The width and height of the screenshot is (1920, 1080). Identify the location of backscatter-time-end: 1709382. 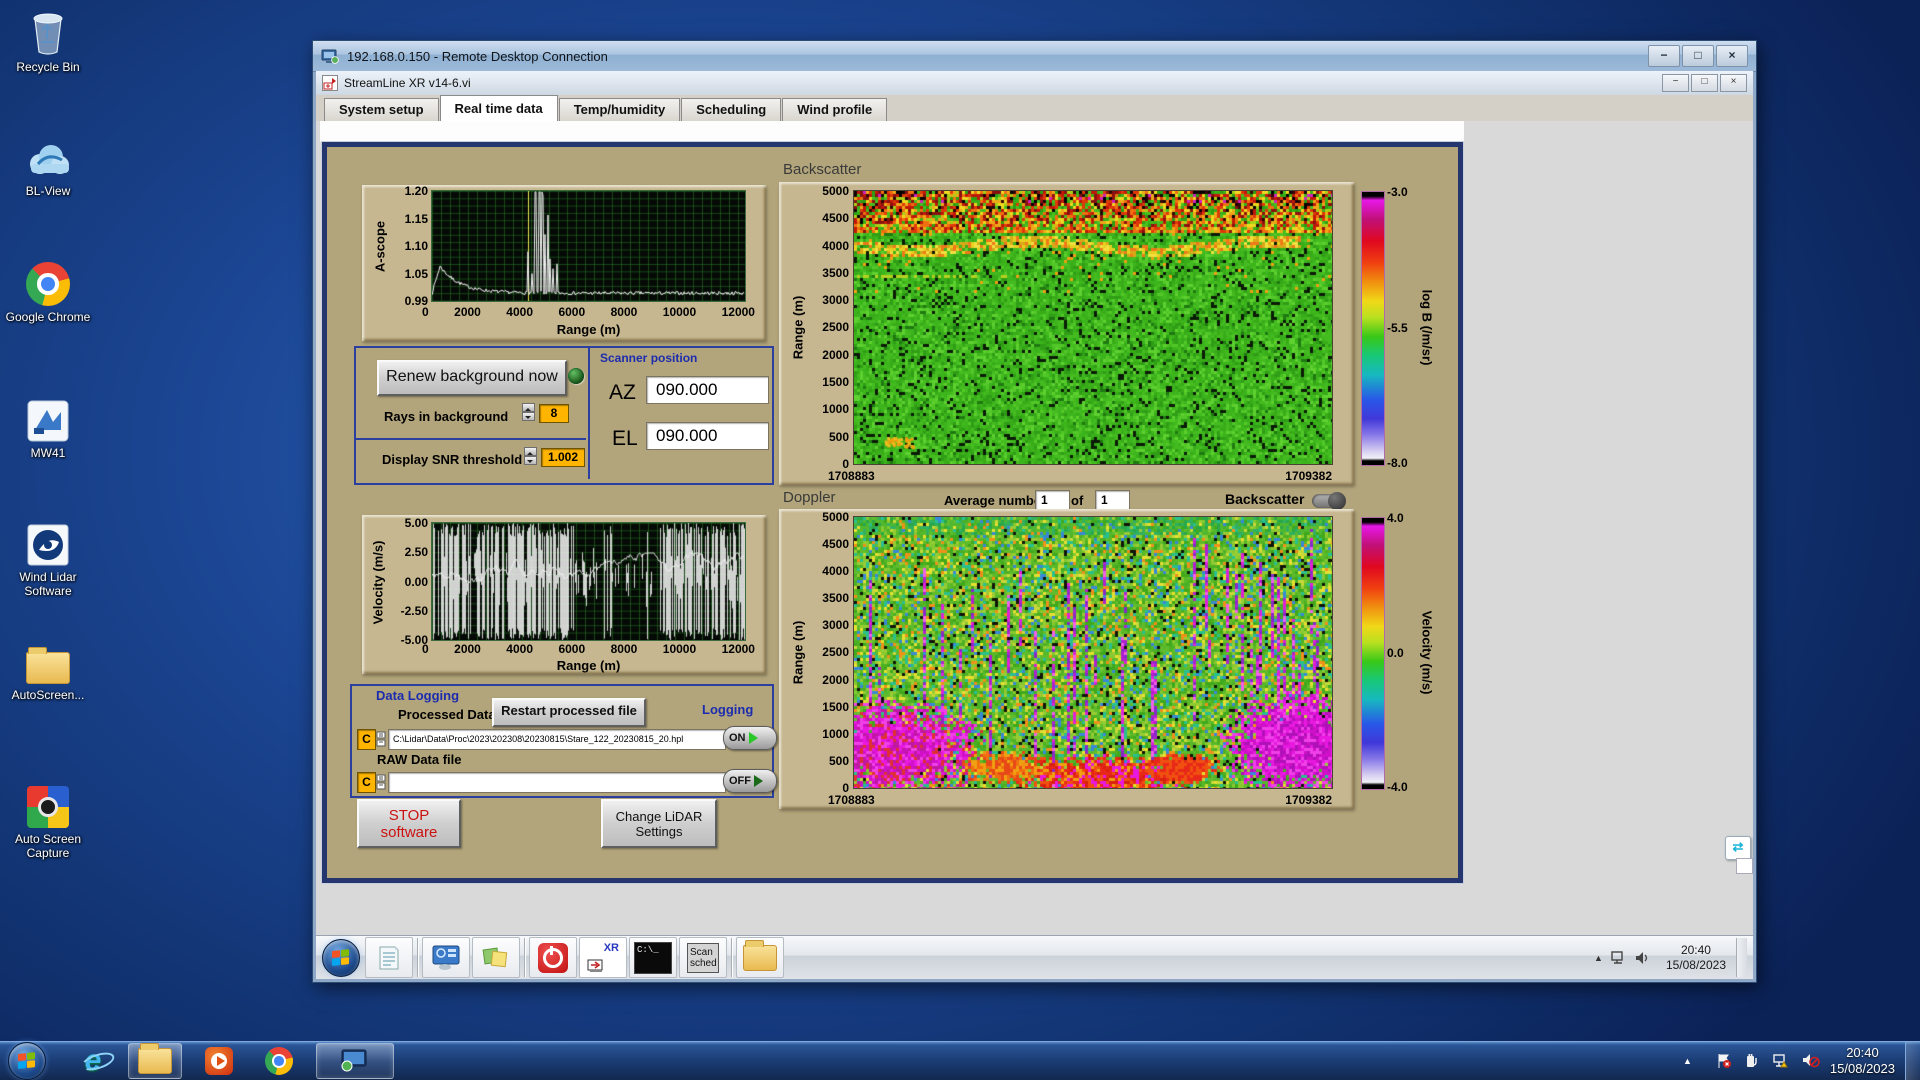
(1308, 476).